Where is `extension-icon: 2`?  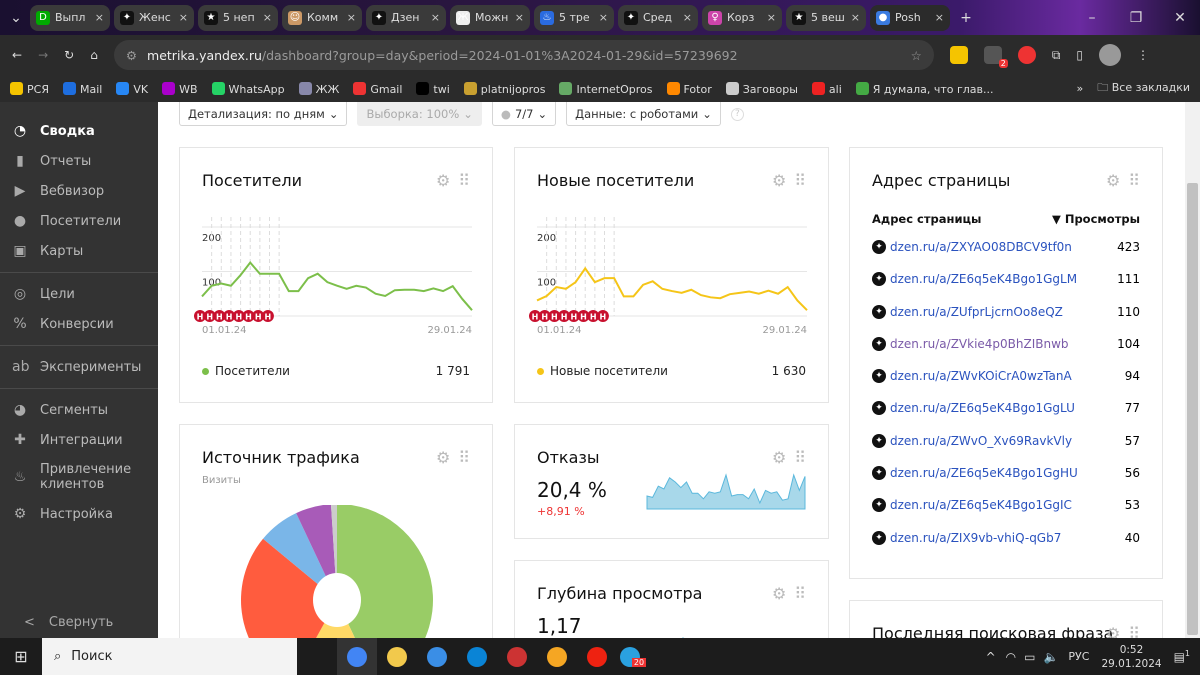 extension-icon: 2 is located at coordinates (995, 57).